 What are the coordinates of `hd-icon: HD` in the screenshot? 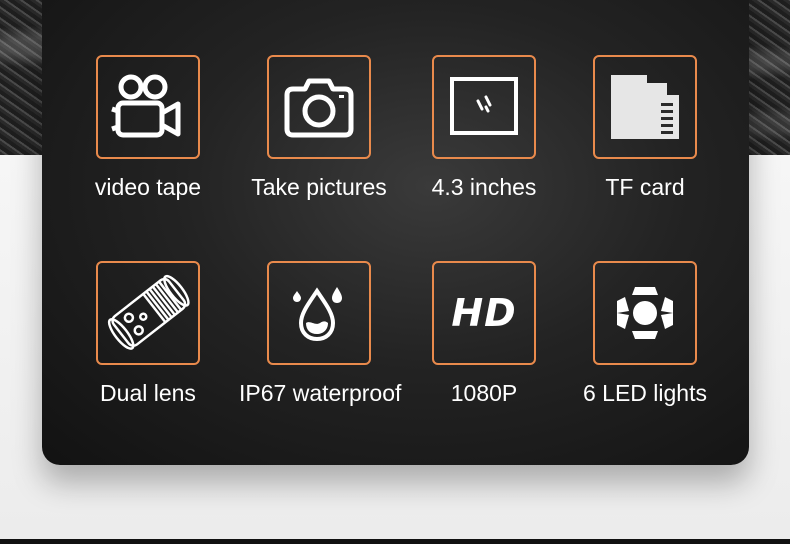 It's located at (484, 313).